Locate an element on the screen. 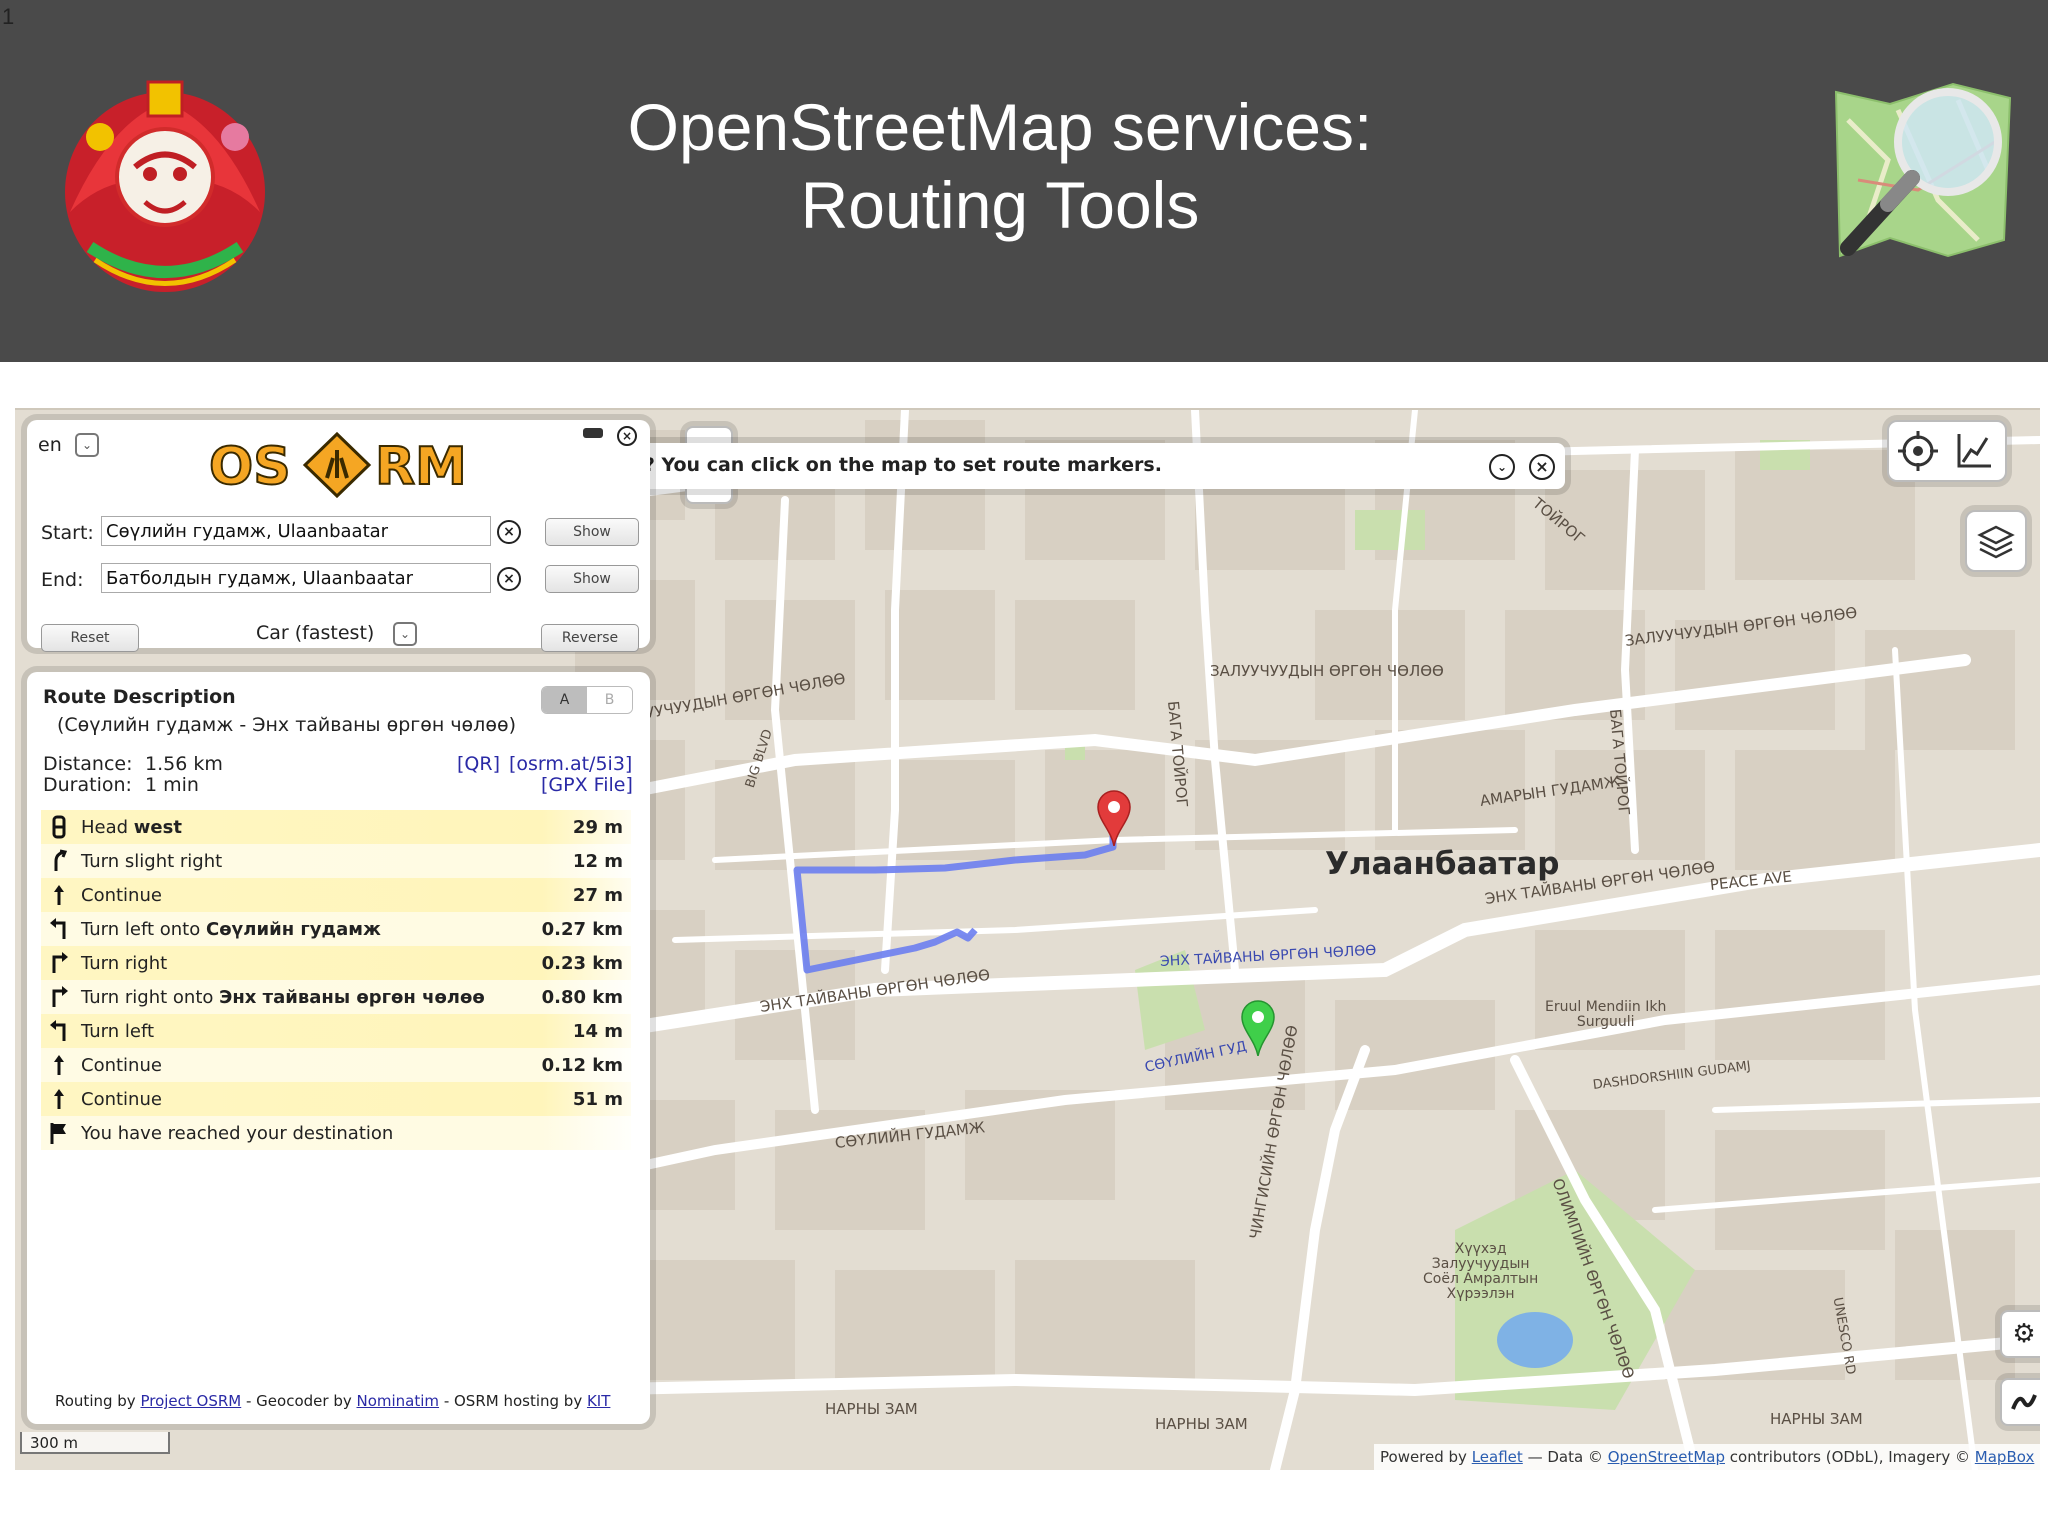 This screenshot has height=1536, width=2048. route-step-instruction: Turn left is located at coordinates (117, 1031).